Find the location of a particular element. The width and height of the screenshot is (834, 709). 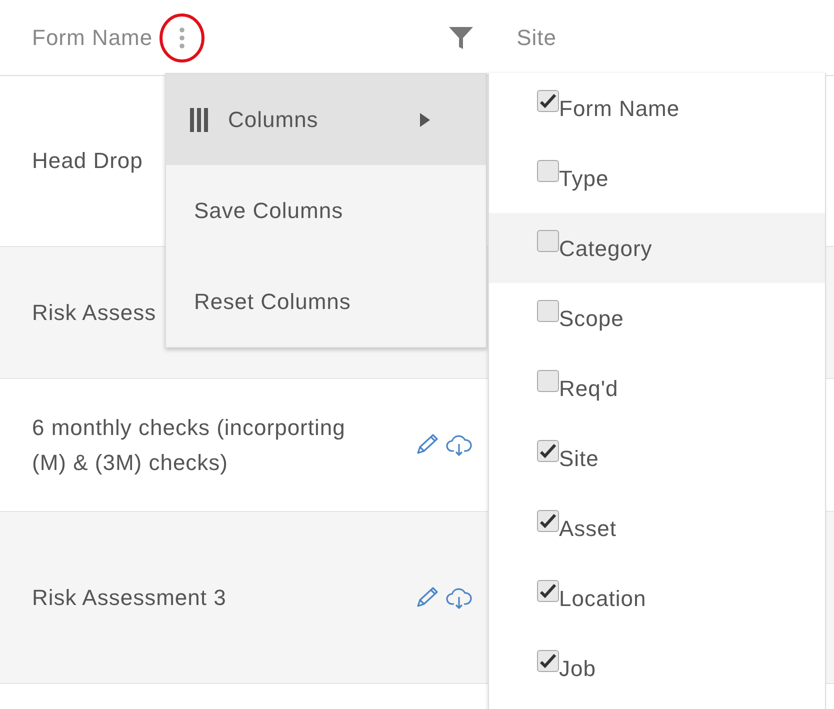

menu-item: Save Columns is located at coordinates (326, 210).